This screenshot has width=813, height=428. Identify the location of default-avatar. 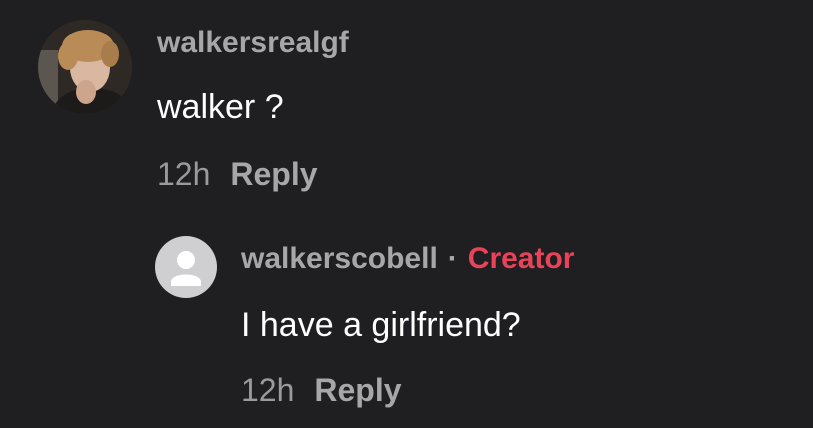
(186, 267).